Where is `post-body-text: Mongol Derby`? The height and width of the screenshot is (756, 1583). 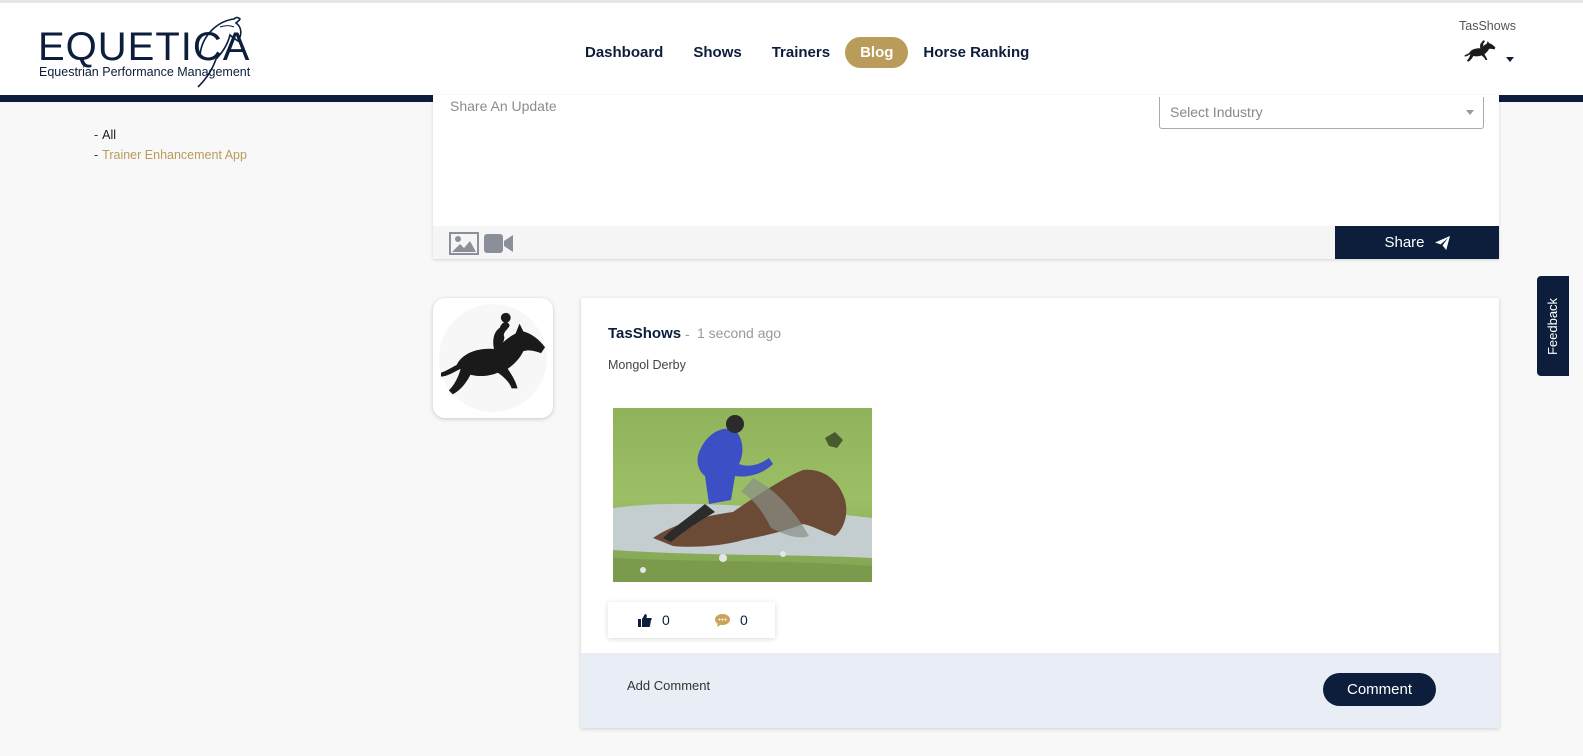 post-body-text: Mongol Derby is located at coordinates (647, 365).